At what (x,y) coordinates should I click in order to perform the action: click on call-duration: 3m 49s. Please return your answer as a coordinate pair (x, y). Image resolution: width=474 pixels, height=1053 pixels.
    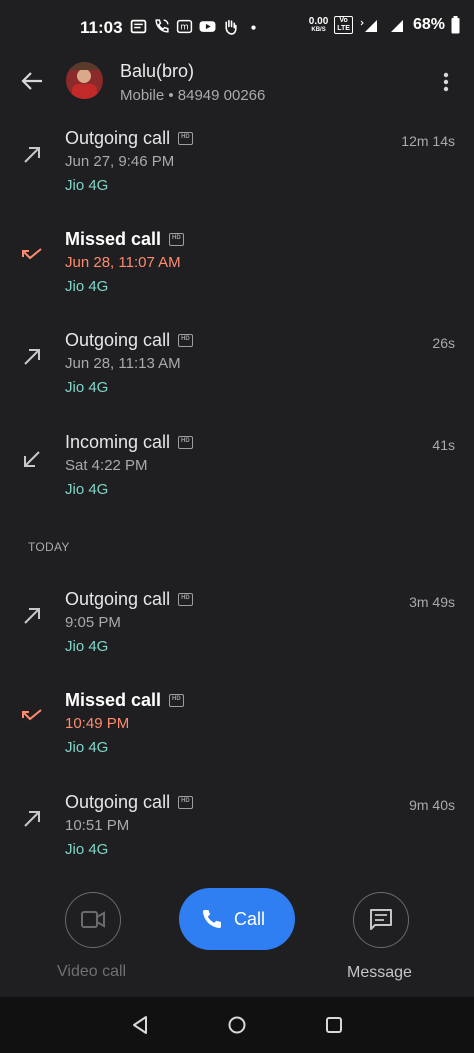
    Looking at the image, I should click on (432, 602).